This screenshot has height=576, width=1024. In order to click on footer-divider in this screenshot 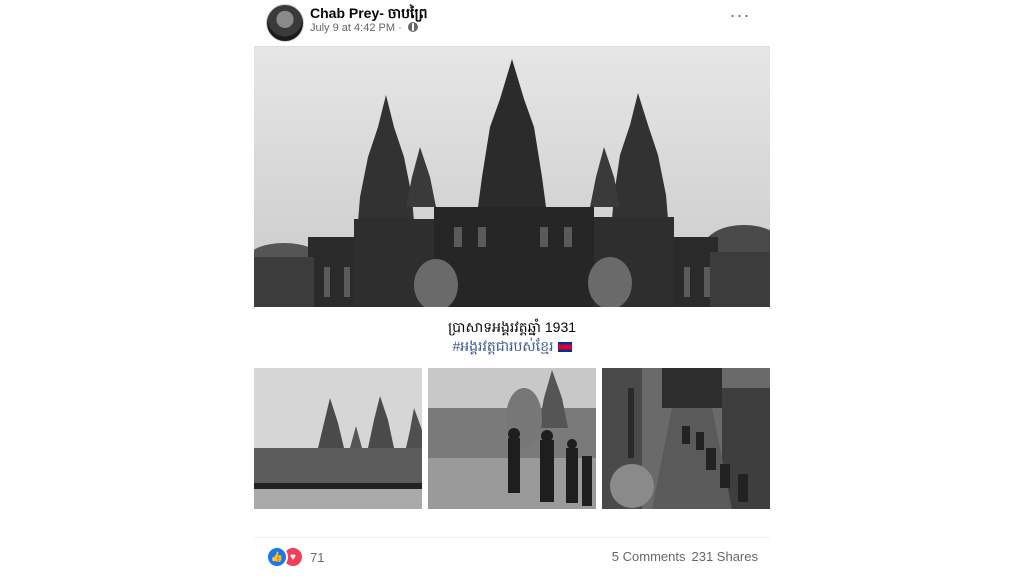, I will do `click(512, 537)`.